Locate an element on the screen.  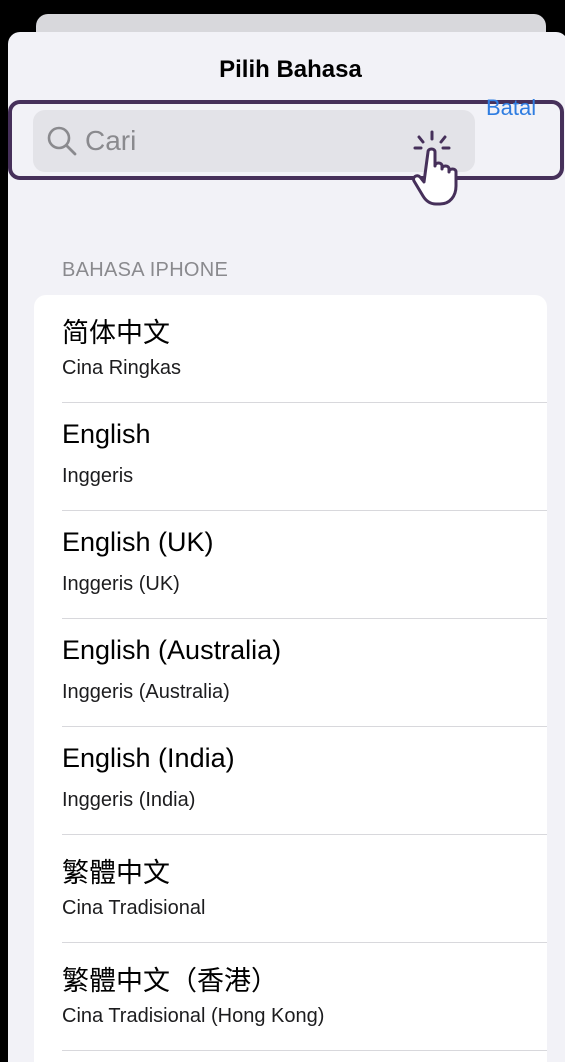
cancel-button: Batal is located at coordinates (511, 108).